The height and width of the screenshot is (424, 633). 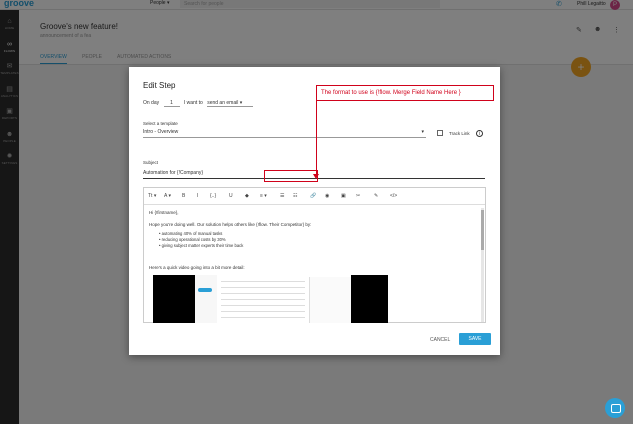 I want to click on chat-icon, so click(x=615, y=408).